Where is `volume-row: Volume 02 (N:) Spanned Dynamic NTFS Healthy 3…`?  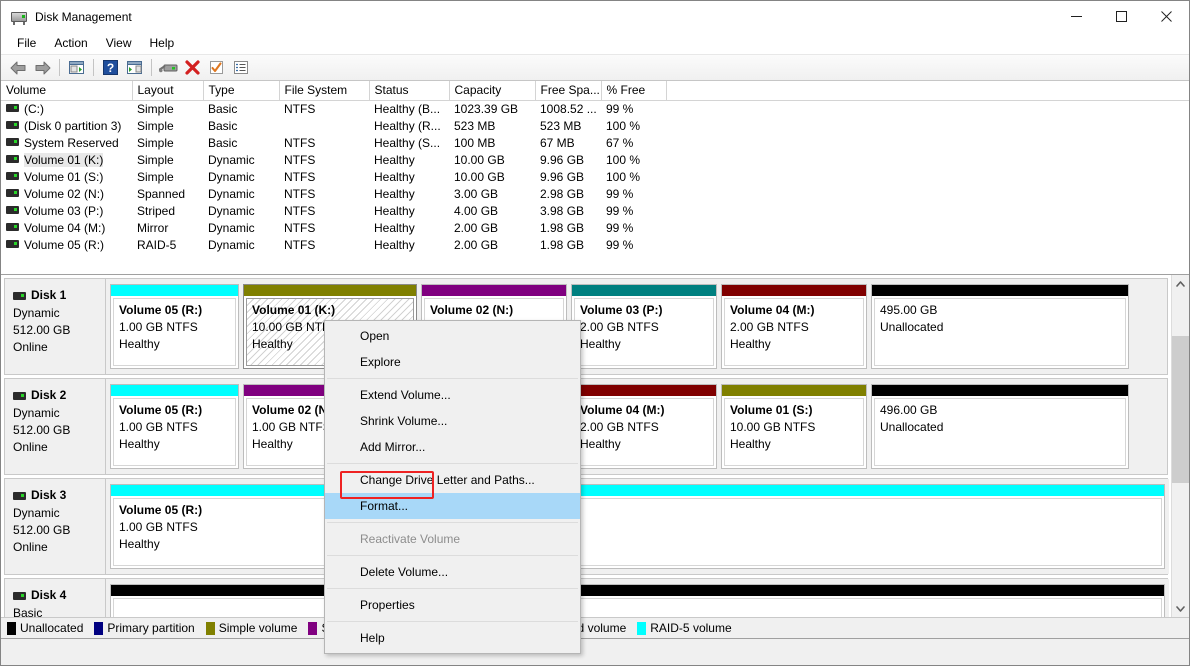 volume-row: Volume 02 (N:) Spanned Dynamic NTFS Healthy 3… is located at coordinates (595, 194).